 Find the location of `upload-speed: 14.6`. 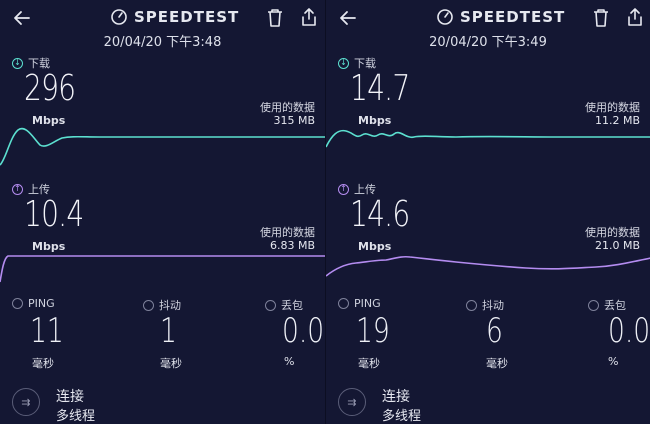

upload-speed: 14.6 is located at coordinates (380, 214).